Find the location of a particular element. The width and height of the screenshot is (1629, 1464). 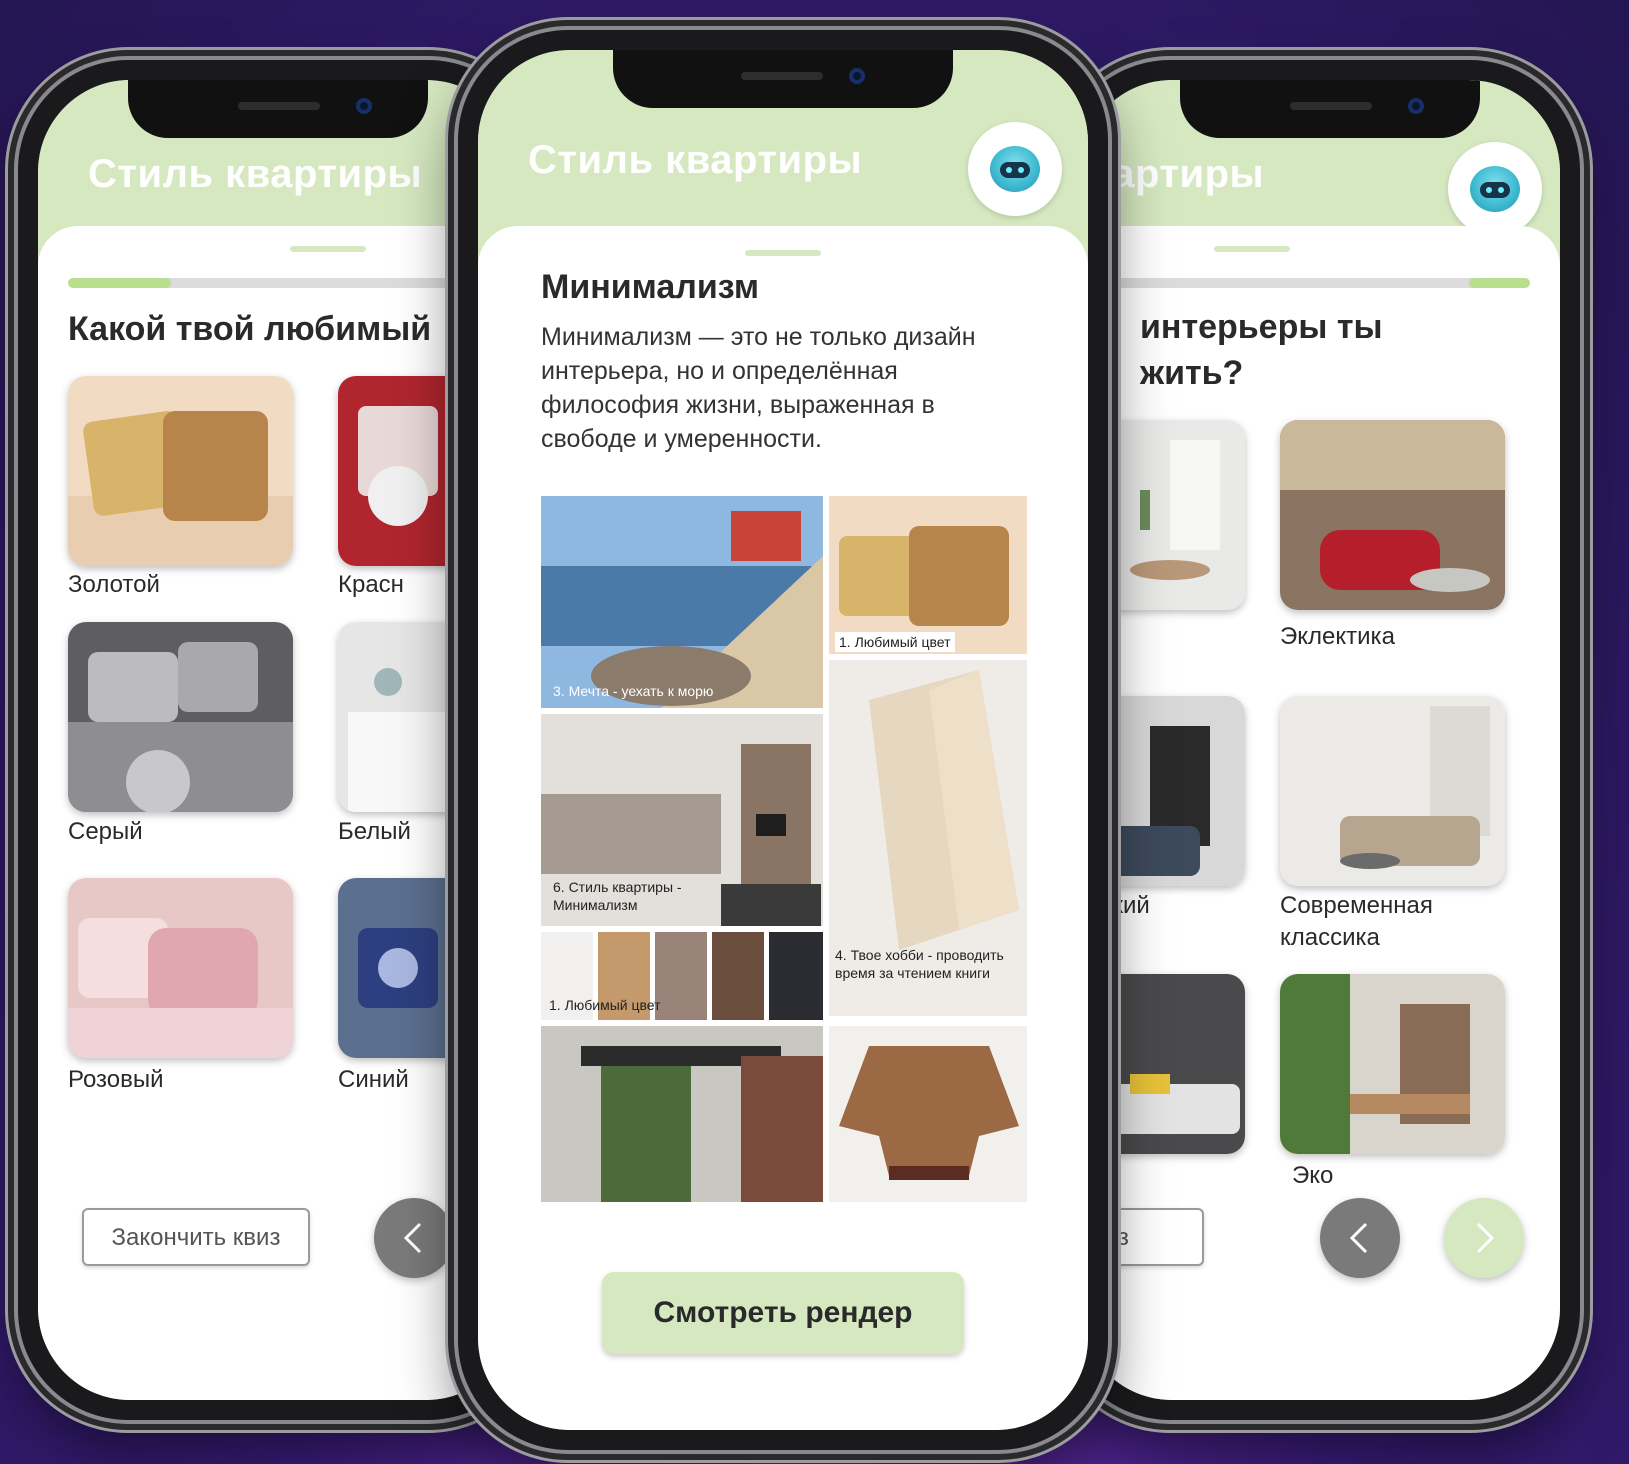

option-label: Белый is located at coordinates (374, 831).